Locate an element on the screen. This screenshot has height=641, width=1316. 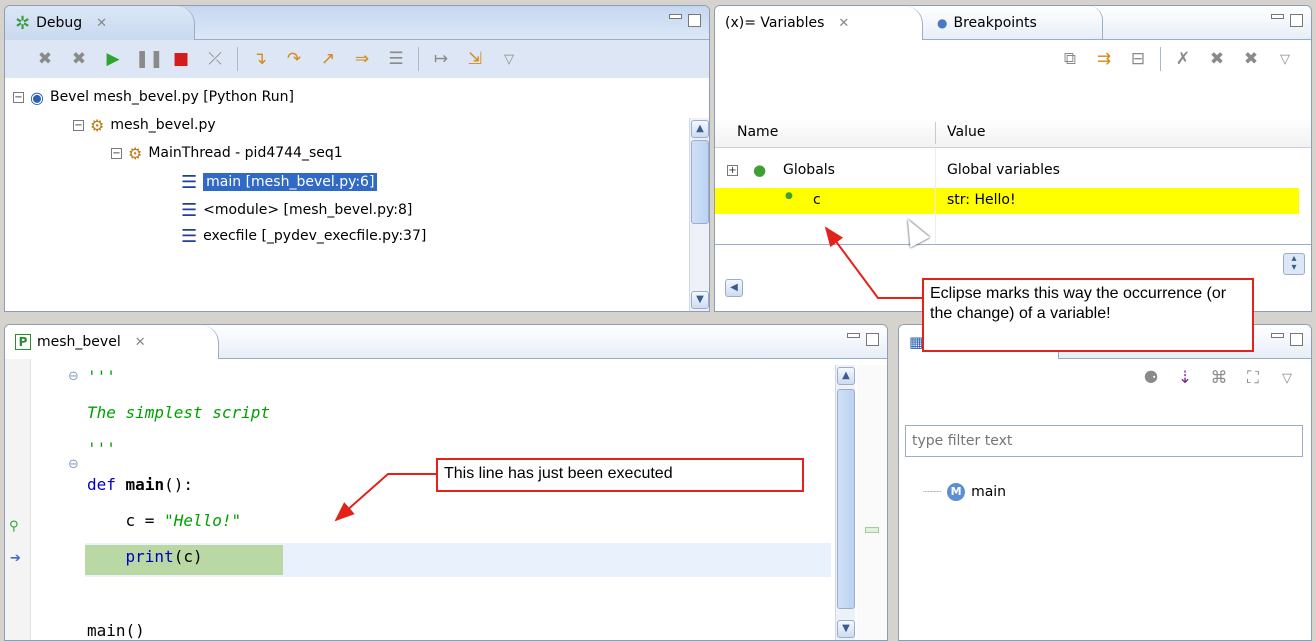
expand-icon: + is located at coordinates (732, 170).